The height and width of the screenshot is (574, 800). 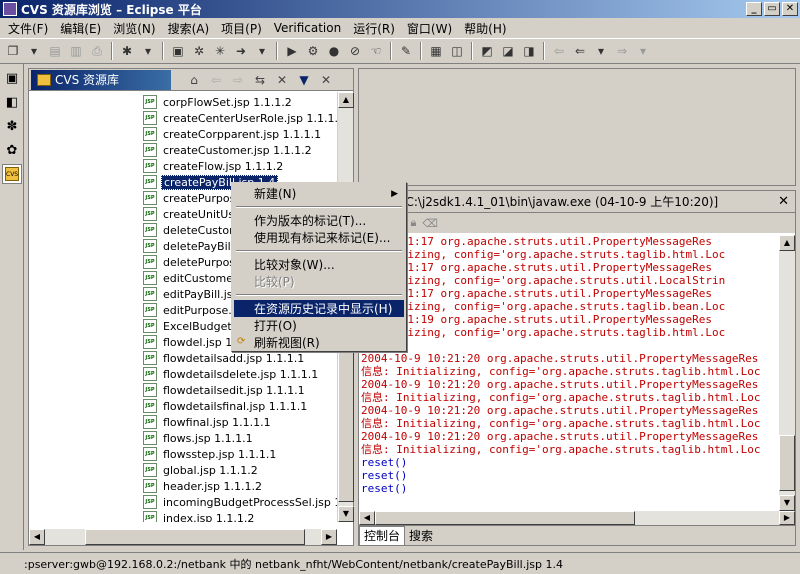 What do you see at coordinates (787, 373) in the screenshot?
I see `console-vscroll: ▲ ▼` at bounding box center [787, 373].